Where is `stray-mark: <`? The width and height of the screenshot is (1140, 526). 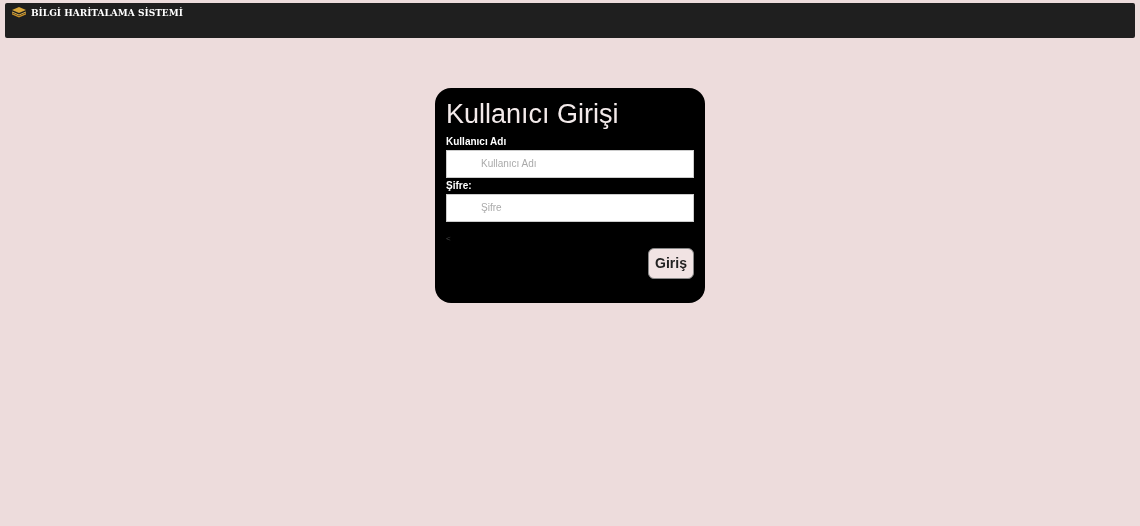
stray-mark: < is located at coordinates (448, 238).